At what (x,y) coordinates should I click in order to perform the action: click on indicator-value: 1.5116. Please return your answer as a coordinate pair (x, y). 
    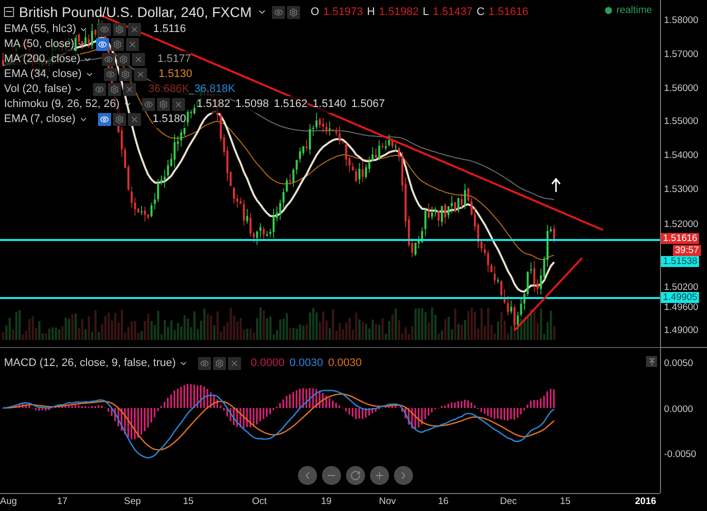
    Looking at the image, I should click on (169, 29).